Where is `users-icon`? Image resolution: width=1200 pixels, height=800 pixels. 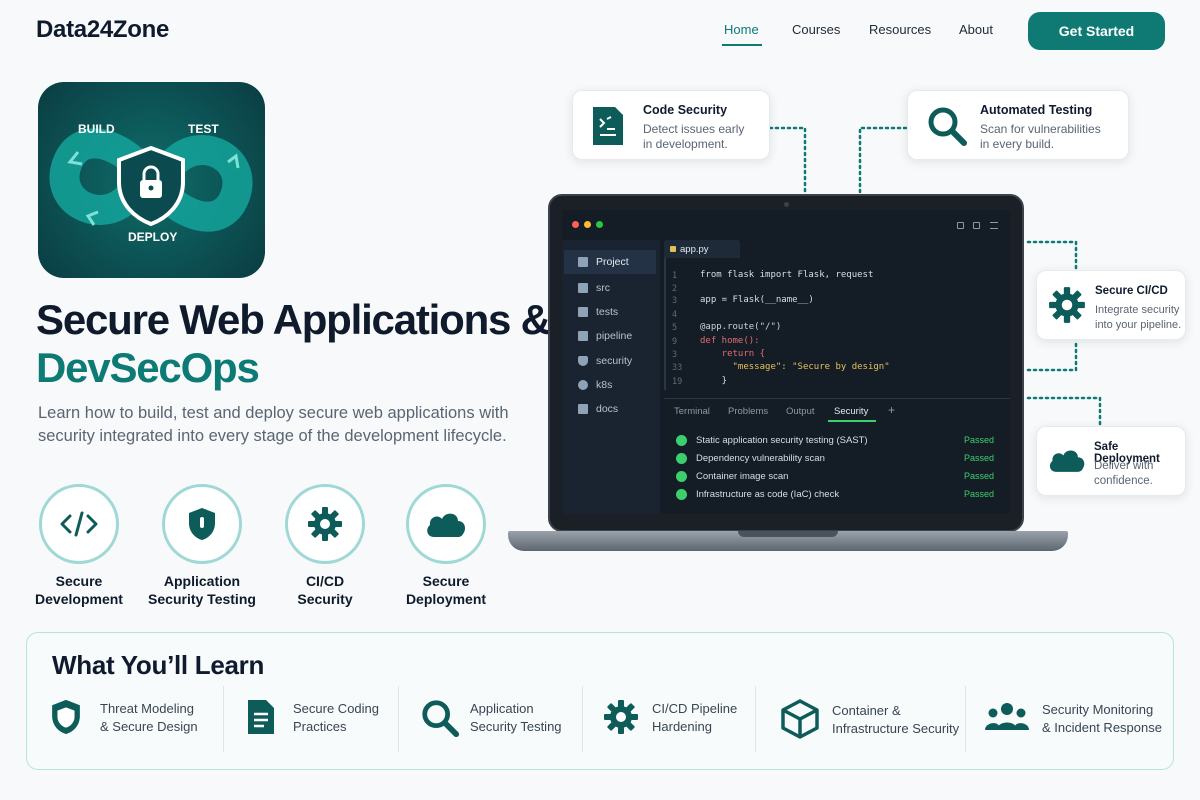
users-icon is located at coordinates (1007, 716).